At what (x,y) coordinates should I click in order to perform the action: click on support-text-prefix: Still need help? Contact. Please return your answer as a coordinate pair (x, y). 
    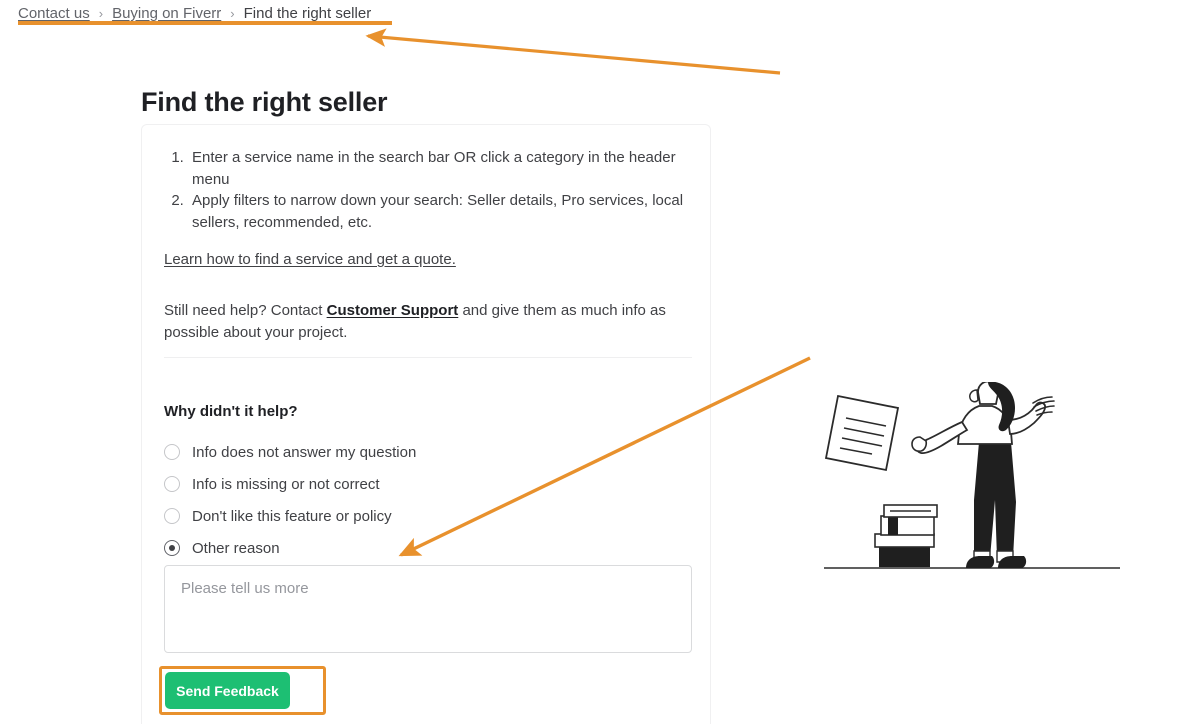
    Looking at the image, I should click on (245, 310).